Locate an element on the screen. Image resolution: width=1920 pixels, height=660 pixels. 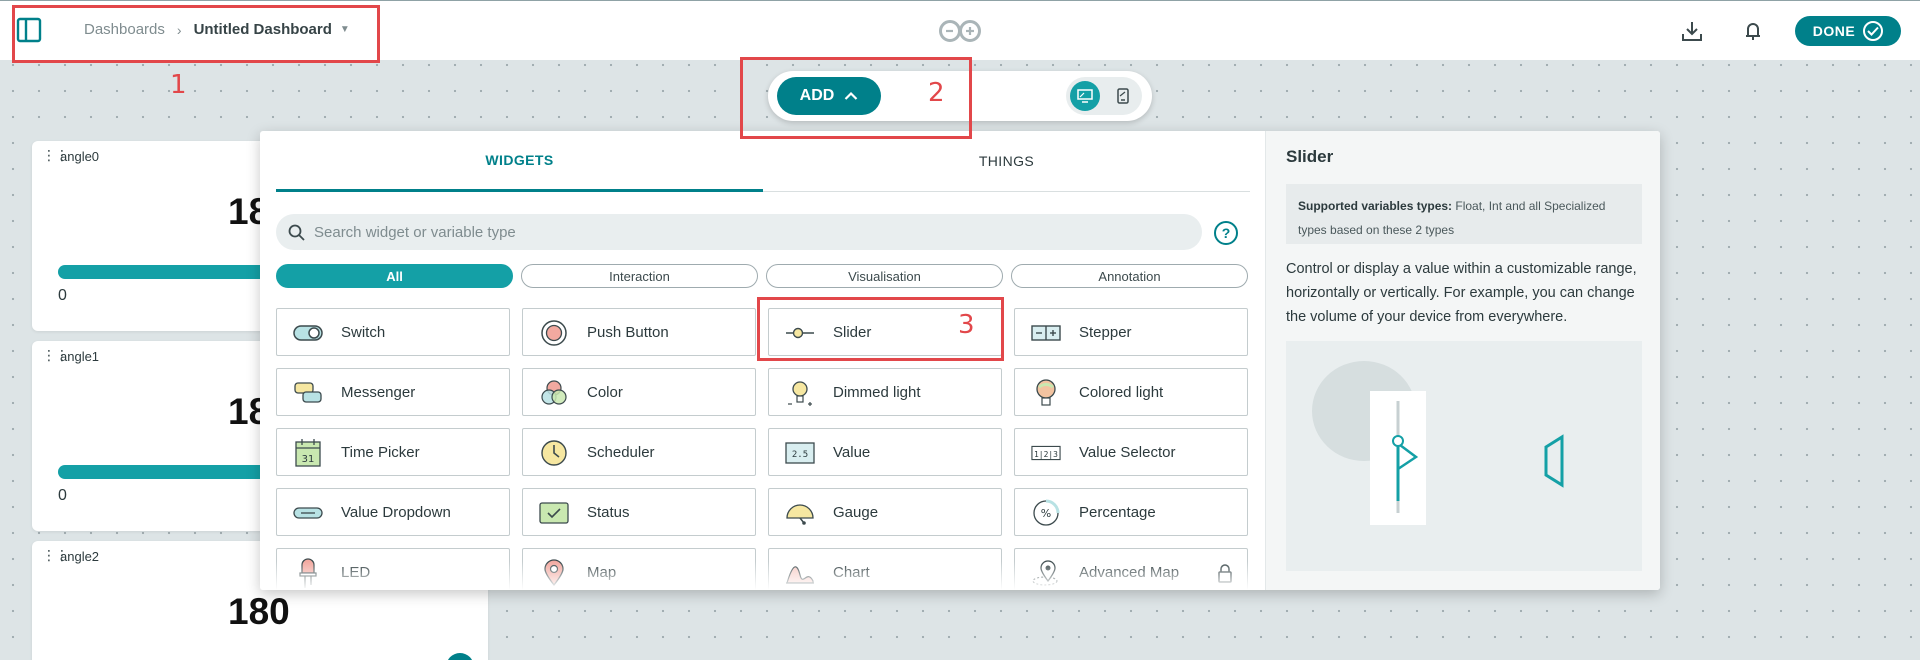
widget-tile-advanced-map: Advanced Map is located at coordinates (1131, 569).